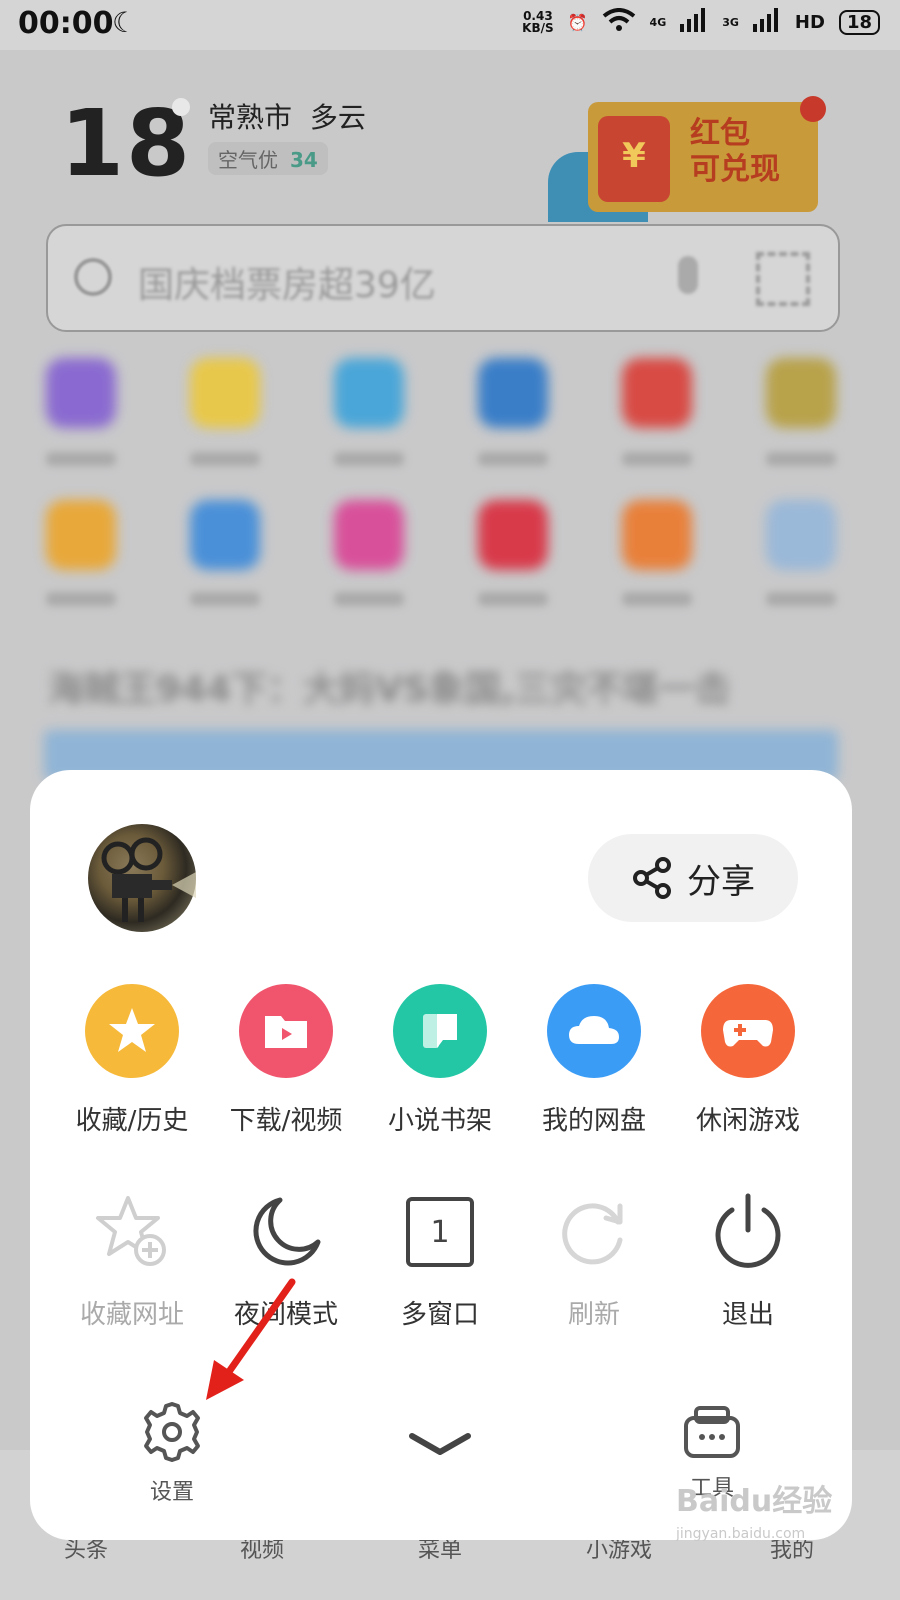 The width and height of the screenshot is (900, 1600). I want to click on network-3g-label: 3G, so click(730, 22).